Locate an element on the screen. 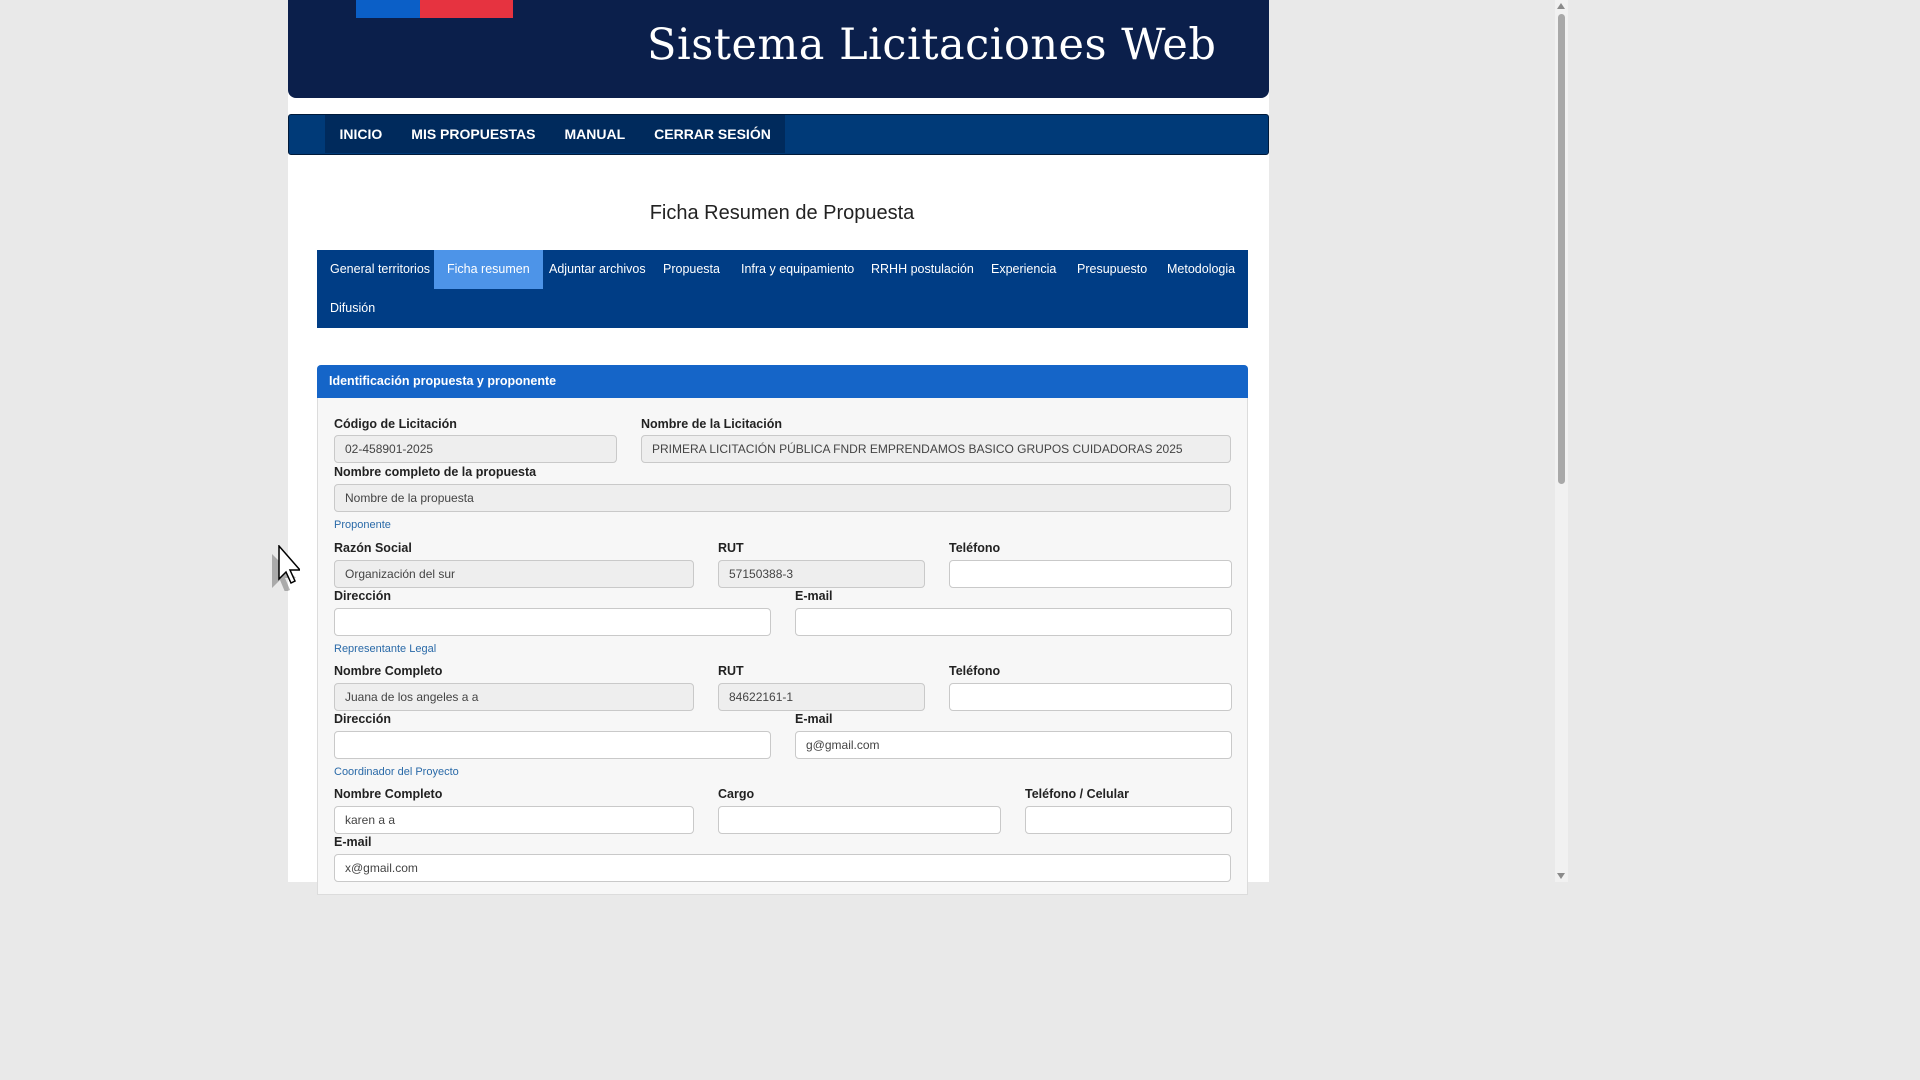 The image size is (1920, 1080). tab-experiencia: Experiencia is located at coordinates (1023, 269).